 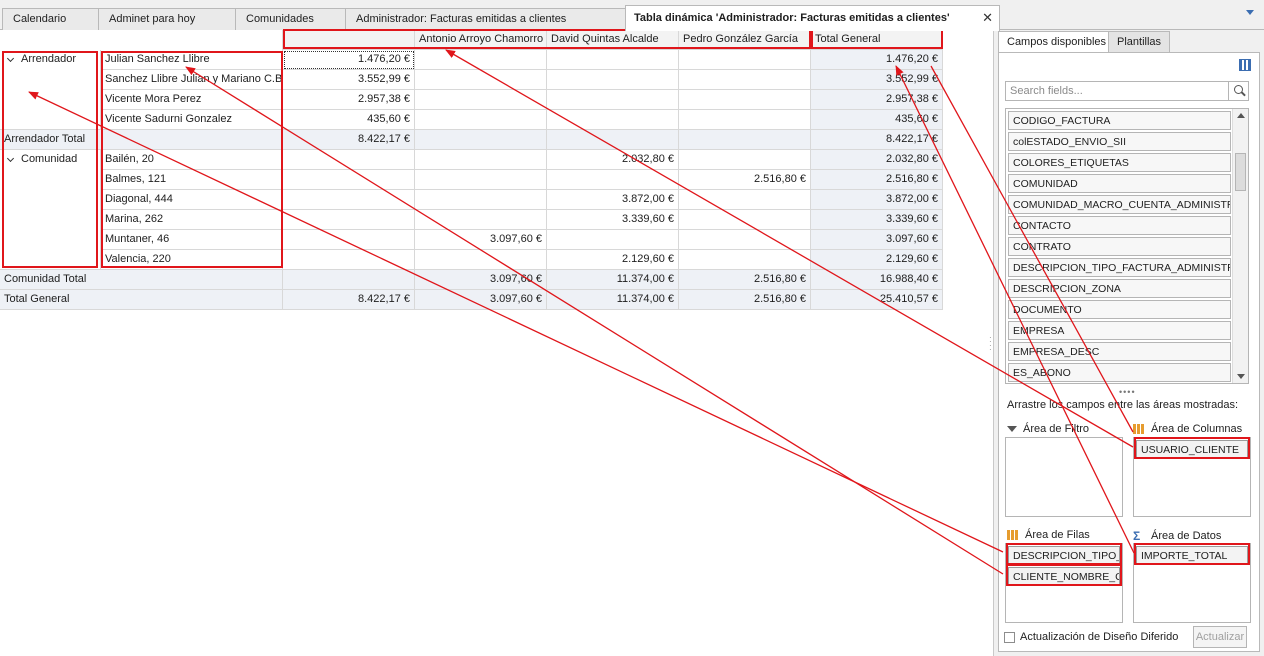 What do you see at coordinates (1245, 65) in the screenshot?
I see `layout-icon` at bounding box center [1245, 65].